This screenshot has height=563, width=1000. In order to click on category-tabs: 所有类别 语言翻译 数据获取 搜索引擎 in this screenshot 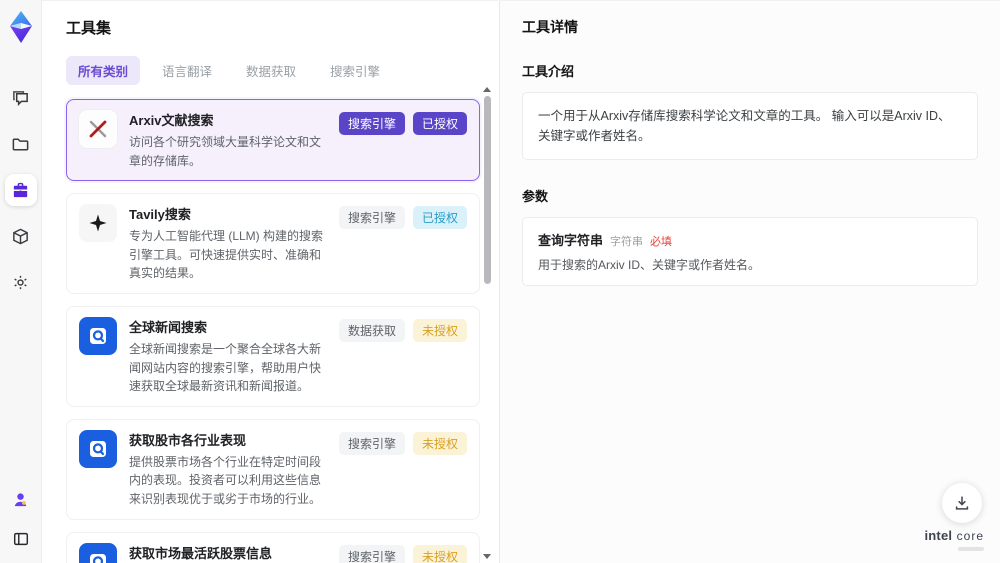, I will do `click(282, 70)`.